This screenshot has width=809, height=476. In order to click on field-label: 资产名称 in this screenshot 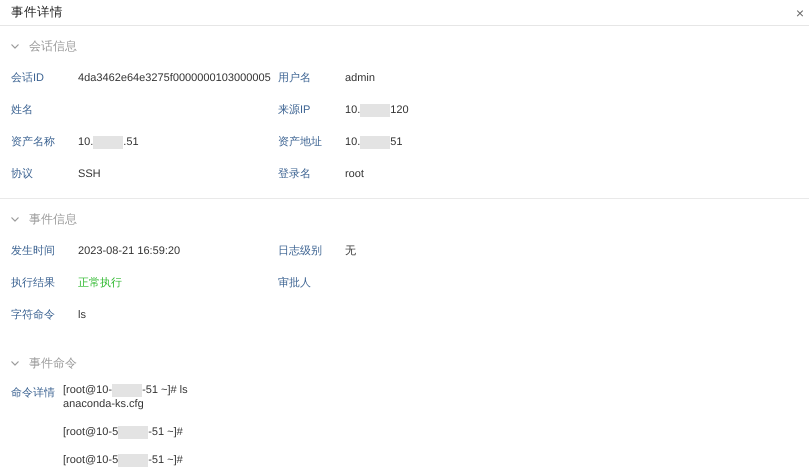, I will do `click(33, 142)`.